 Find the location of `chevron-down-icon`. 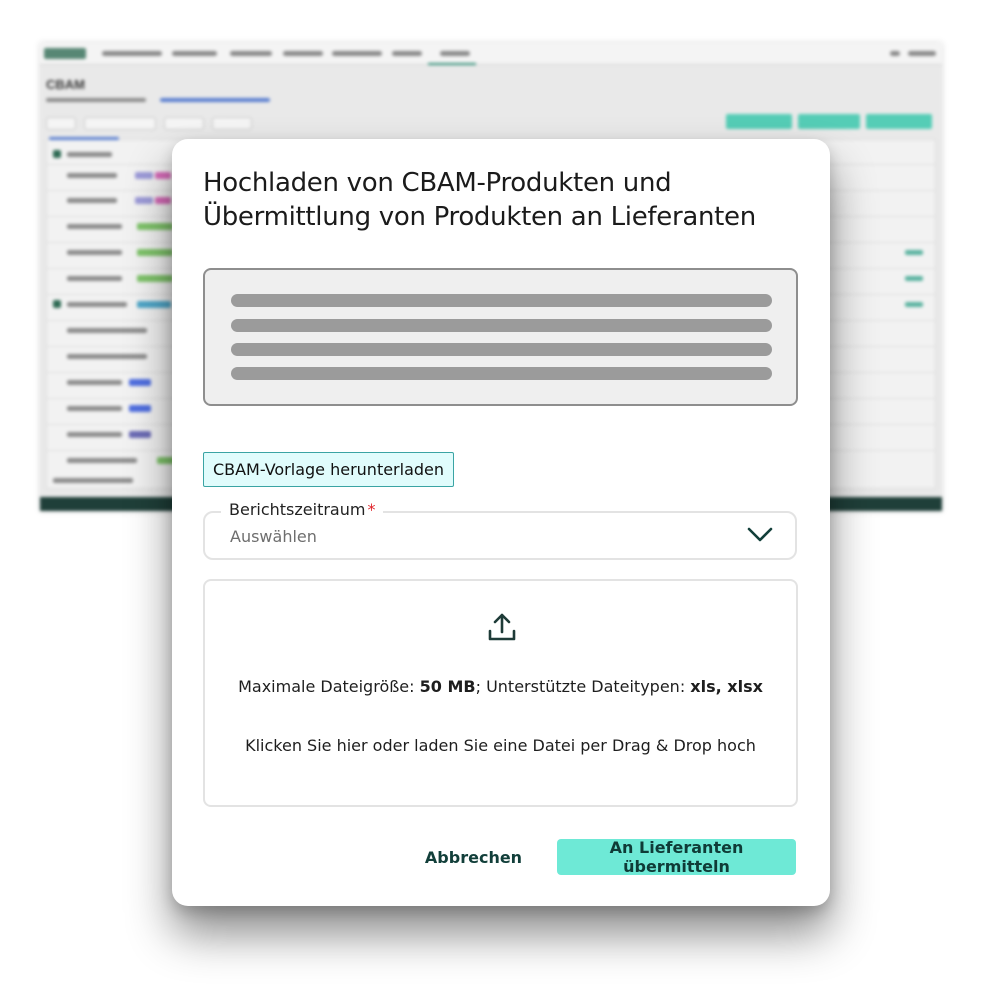

chevron-down-icon is located at coordinates (760, 535).